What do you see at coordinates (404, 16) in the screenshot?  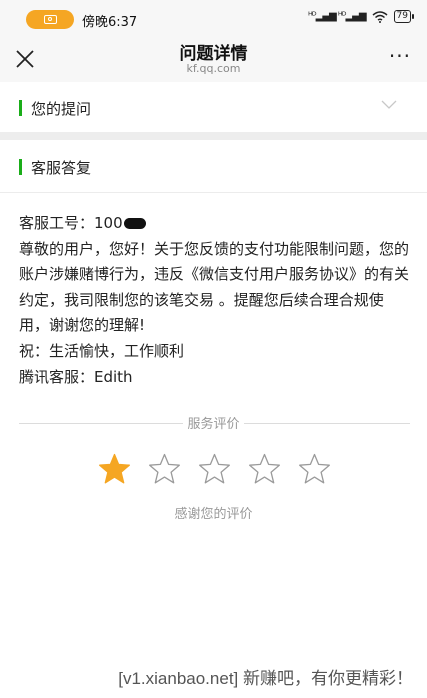 I see `battery-icon: 79` at bounding box center [404, 16].